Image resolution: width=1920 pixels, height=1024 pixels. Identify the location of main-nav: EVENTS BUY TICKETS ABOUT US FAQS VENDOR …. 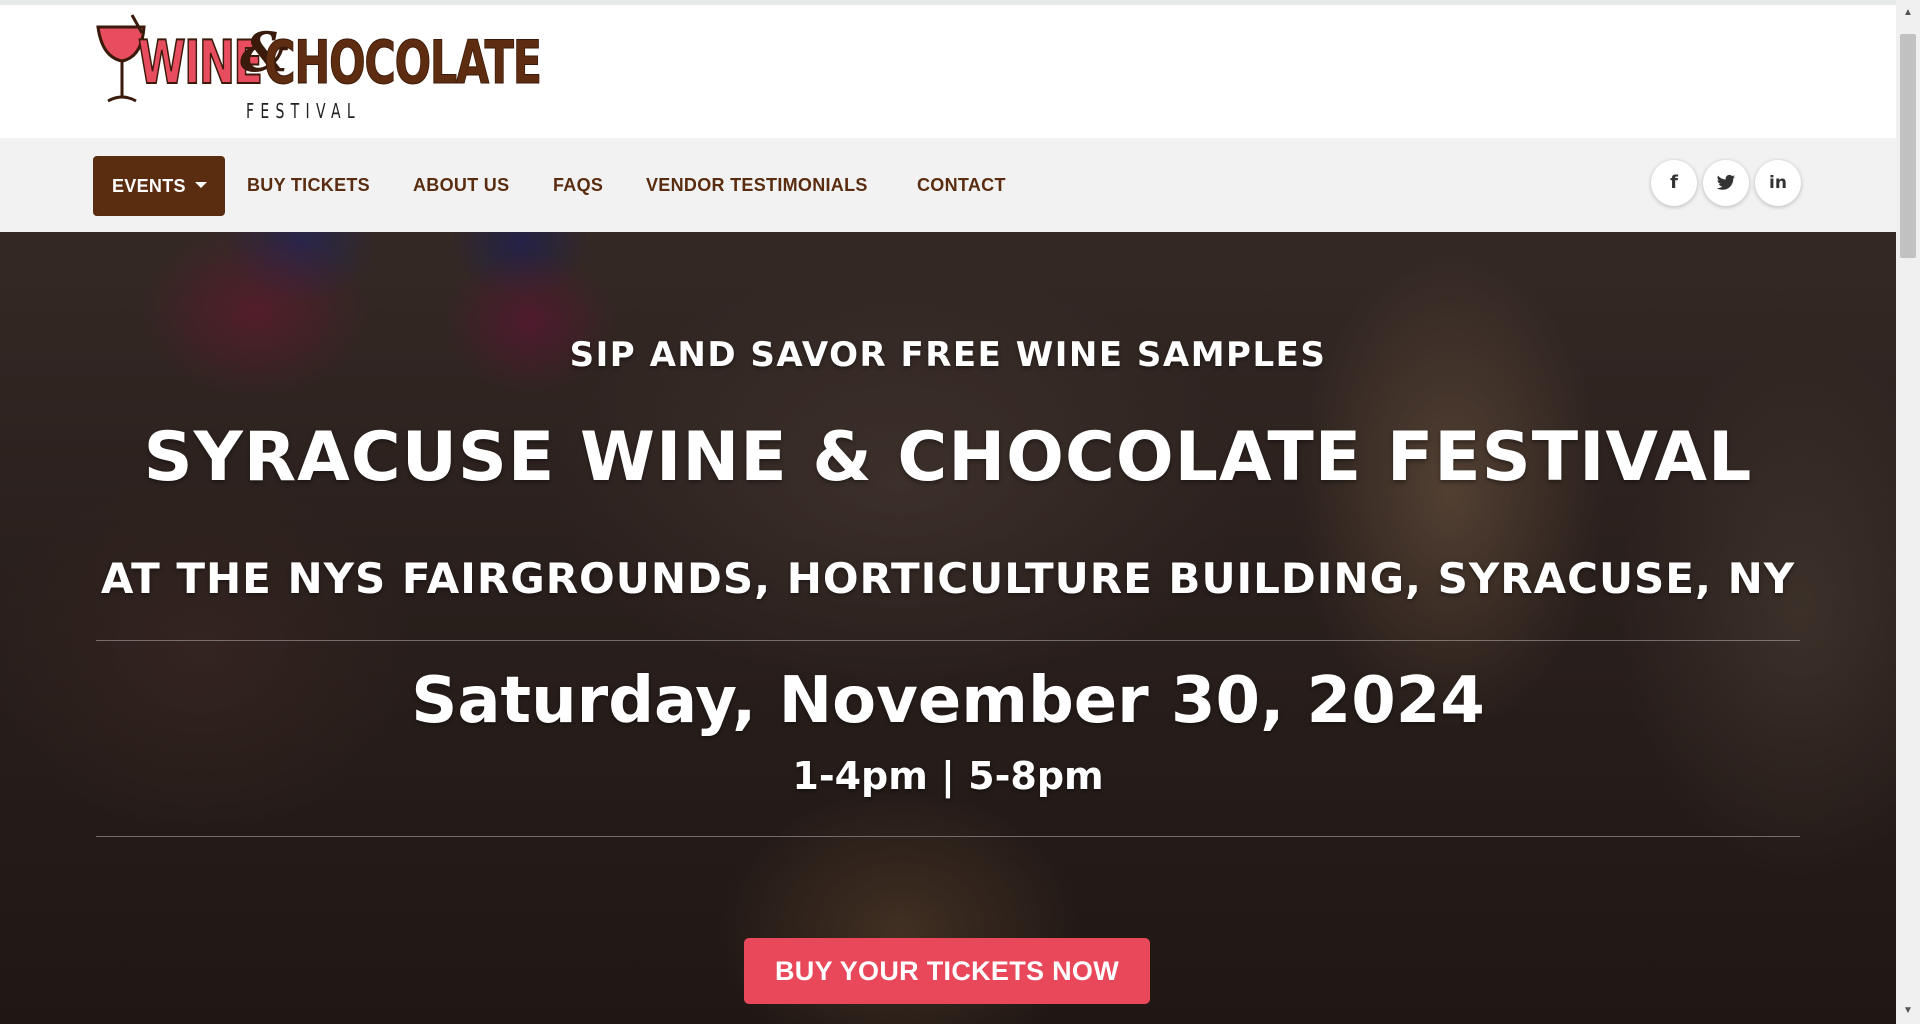
(948, 185).